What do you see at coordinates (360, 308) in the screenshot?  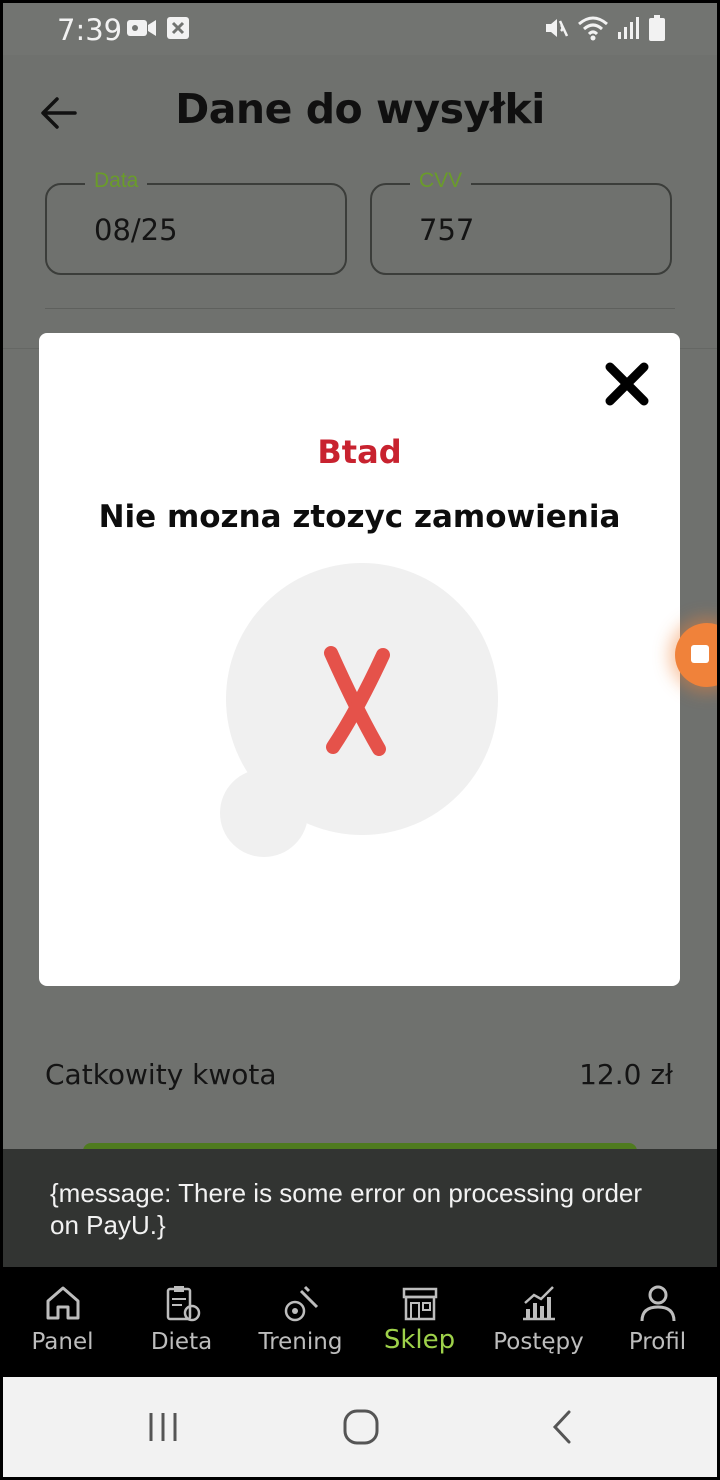 I see `divider` at bounding box center [360, 308].